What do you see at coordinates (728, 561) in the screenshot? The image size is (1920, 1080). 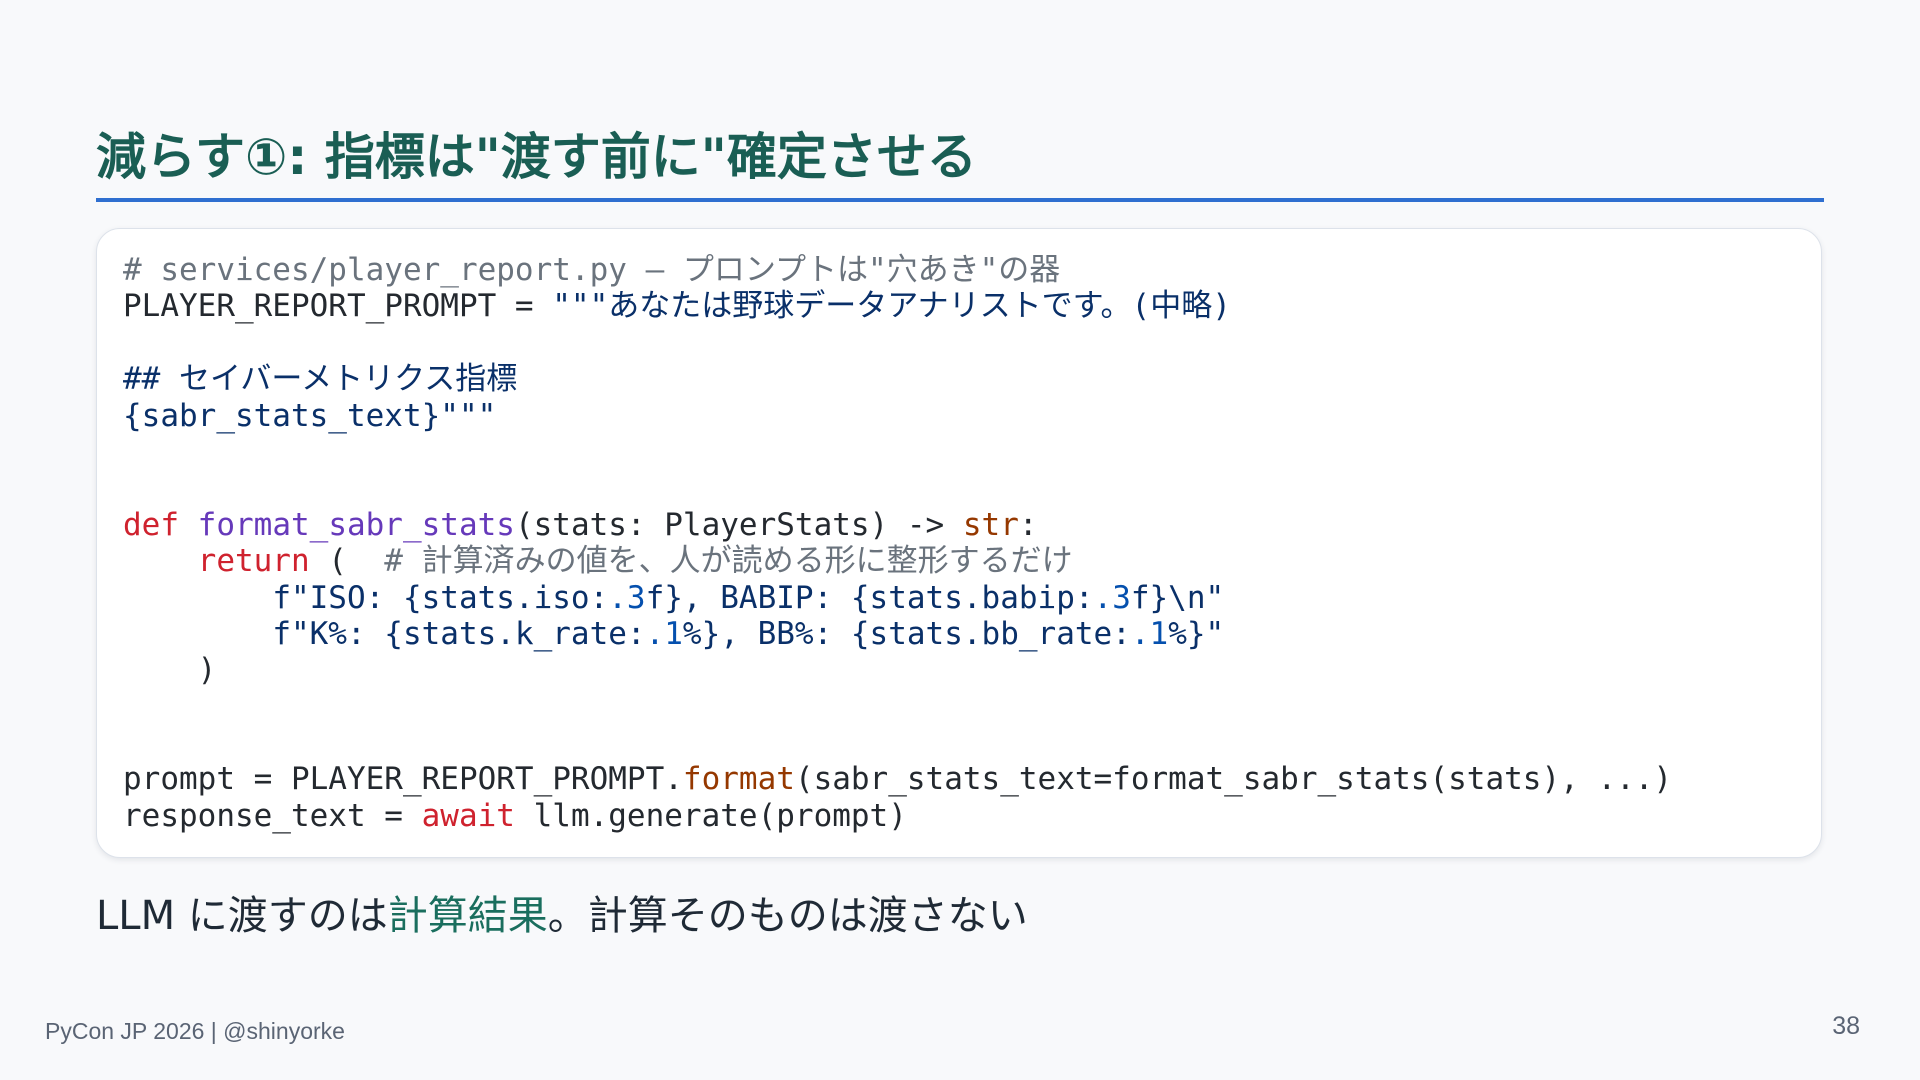 I see `code-comment: # 計算済みの値を、人が読める形に整形するだけ` at bounding box center [728, 561].